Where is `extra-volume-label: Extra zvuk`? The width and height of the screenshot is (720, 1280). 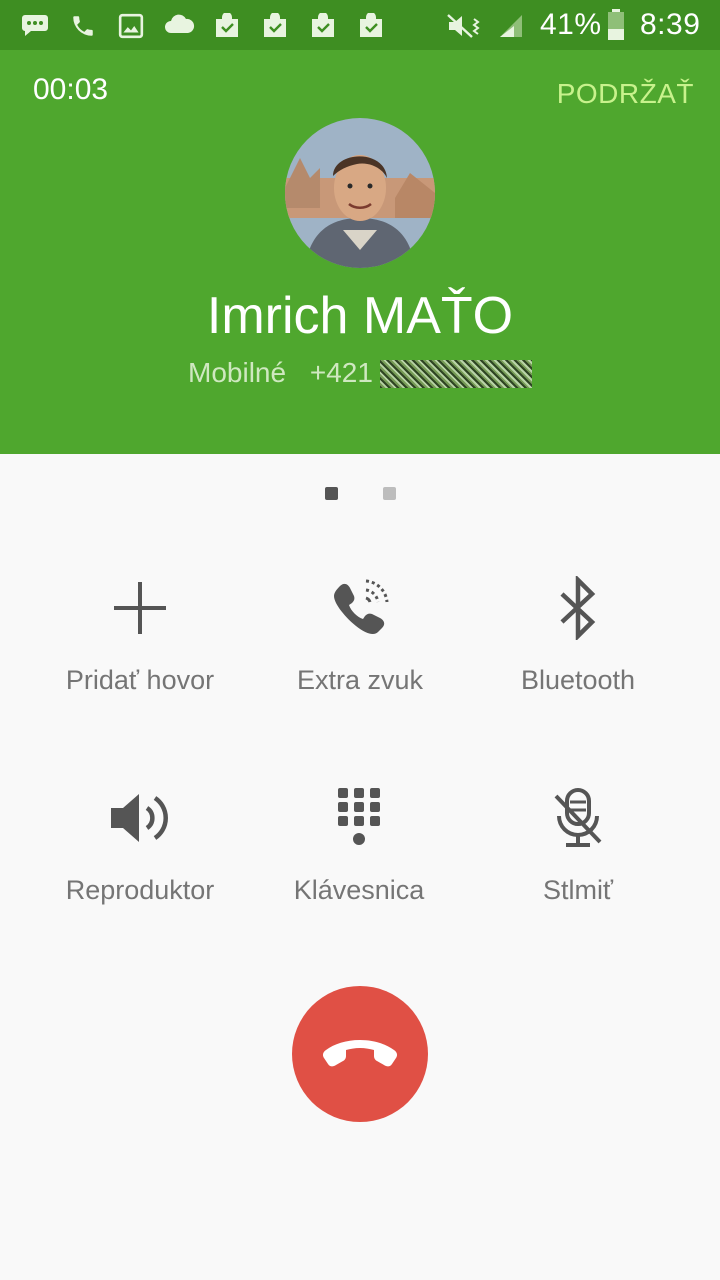
extra-volume-label: Extra zvuk is located at coordinates (360, 680).